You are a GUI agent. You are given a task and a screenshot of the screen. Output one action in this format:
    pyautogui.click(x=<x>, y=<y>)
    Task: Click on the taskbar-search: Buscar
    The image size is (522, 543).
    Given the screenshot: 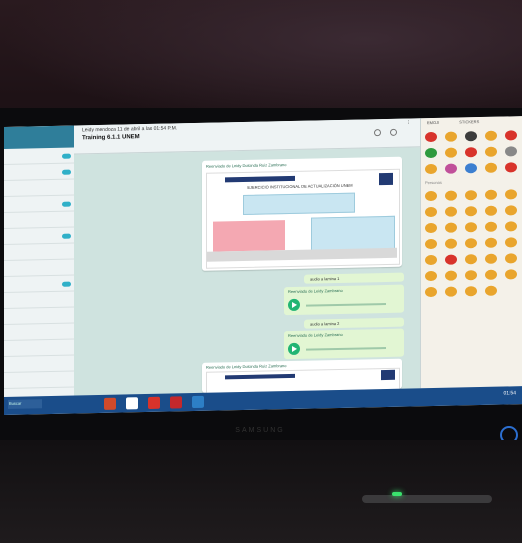 What is the action you would take?
    pyautogui.click(x=25, y=404)
    